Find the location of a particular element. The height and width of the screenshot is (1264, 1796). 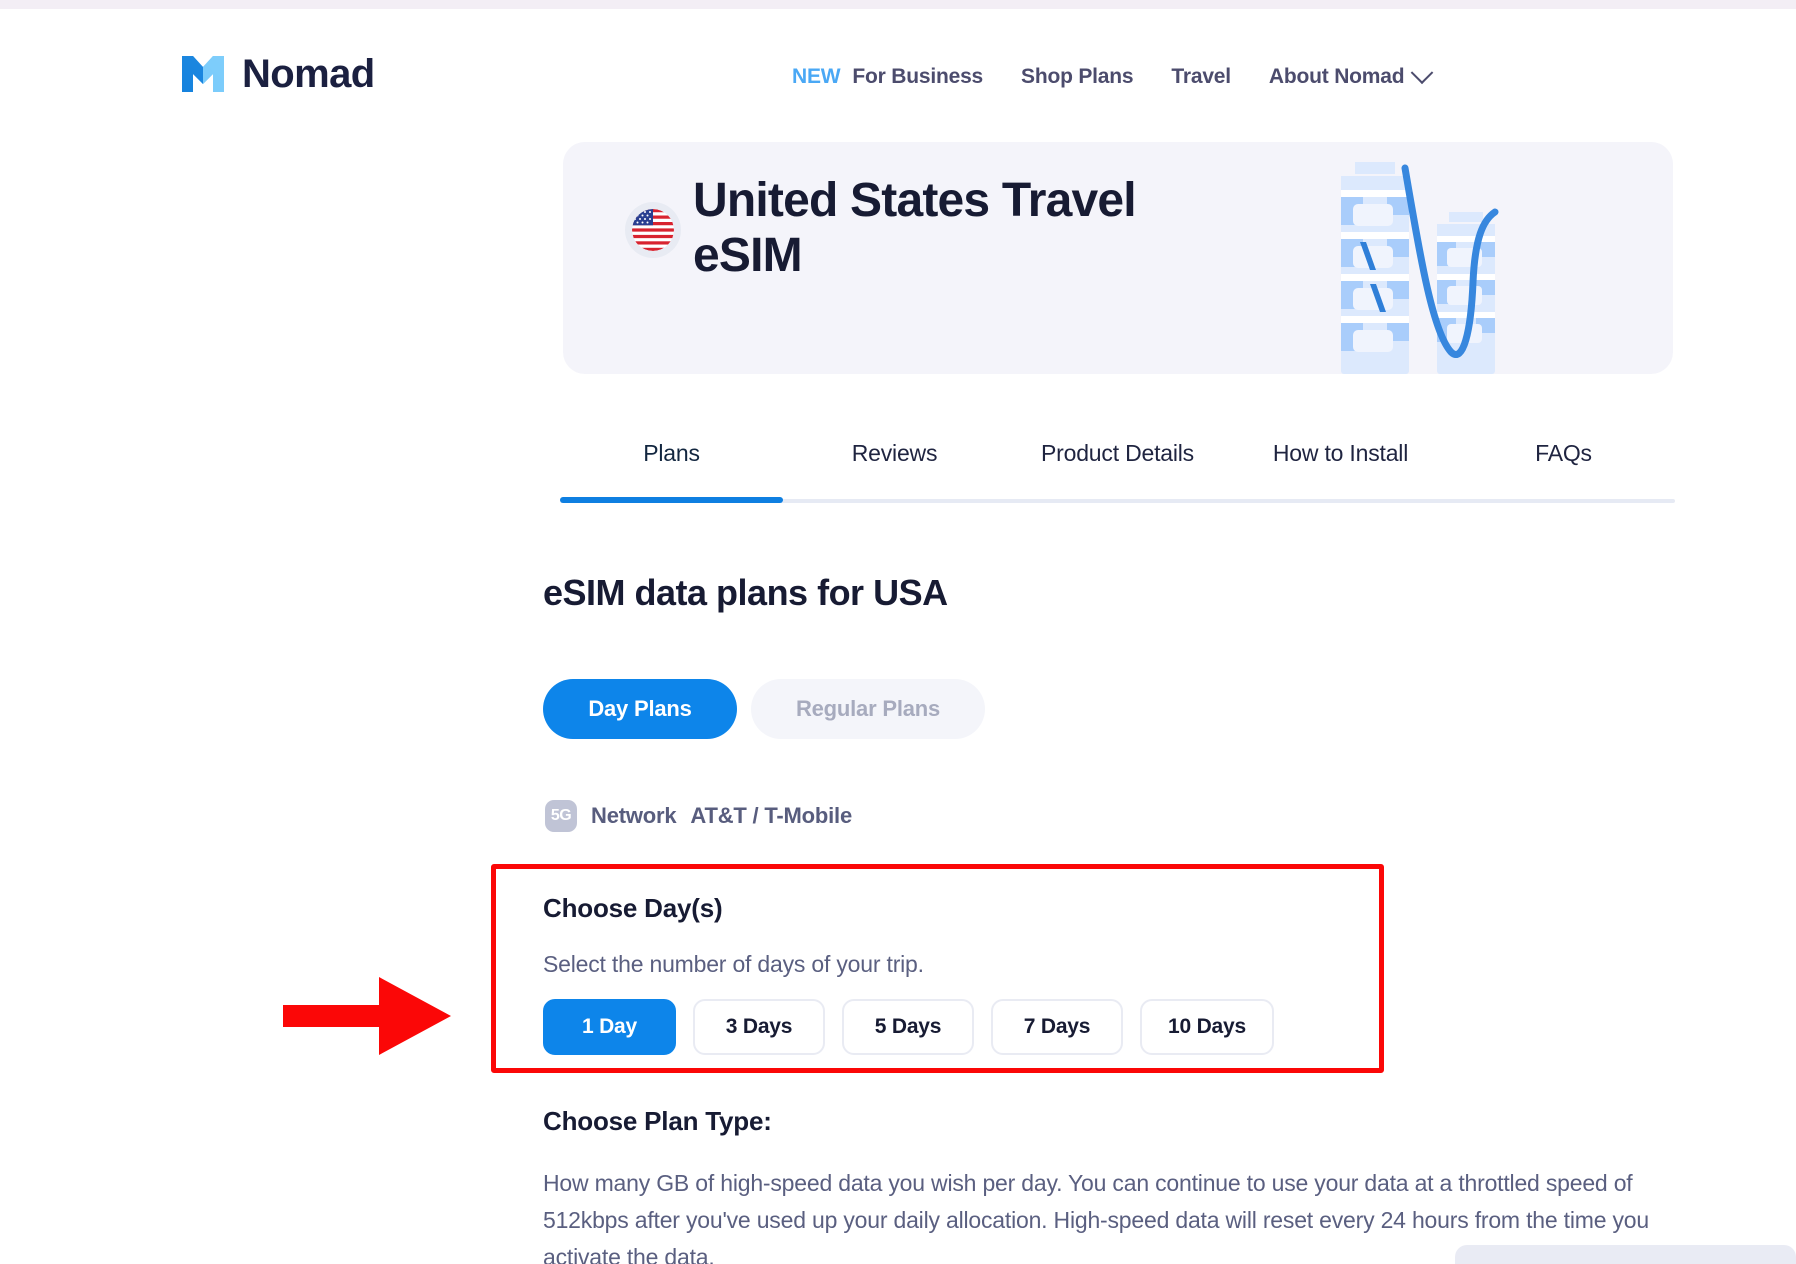

day-options-group: 1 Day 3 Days 5 Days 7 Days 10 Days is located at coordinates (908, 1027).